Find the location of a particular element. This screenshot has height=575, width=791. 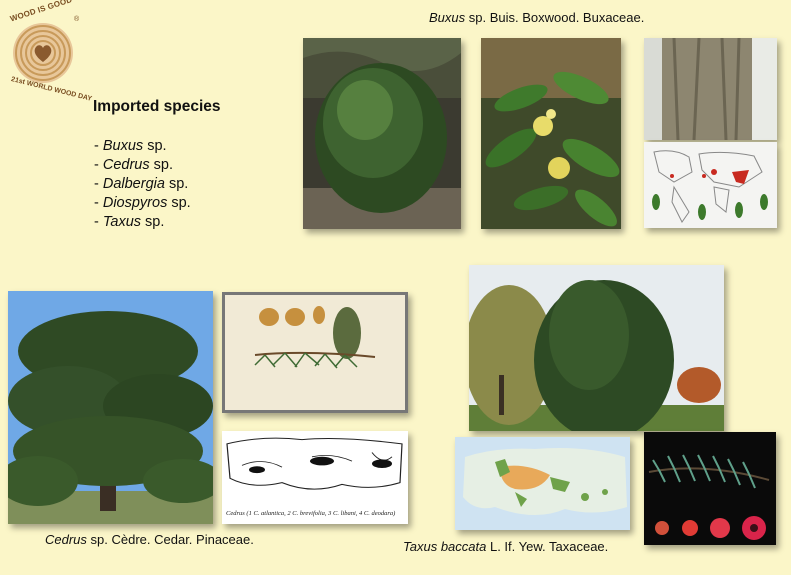

species-item: - Cedrus sp. is located at coordinates (133, 165).